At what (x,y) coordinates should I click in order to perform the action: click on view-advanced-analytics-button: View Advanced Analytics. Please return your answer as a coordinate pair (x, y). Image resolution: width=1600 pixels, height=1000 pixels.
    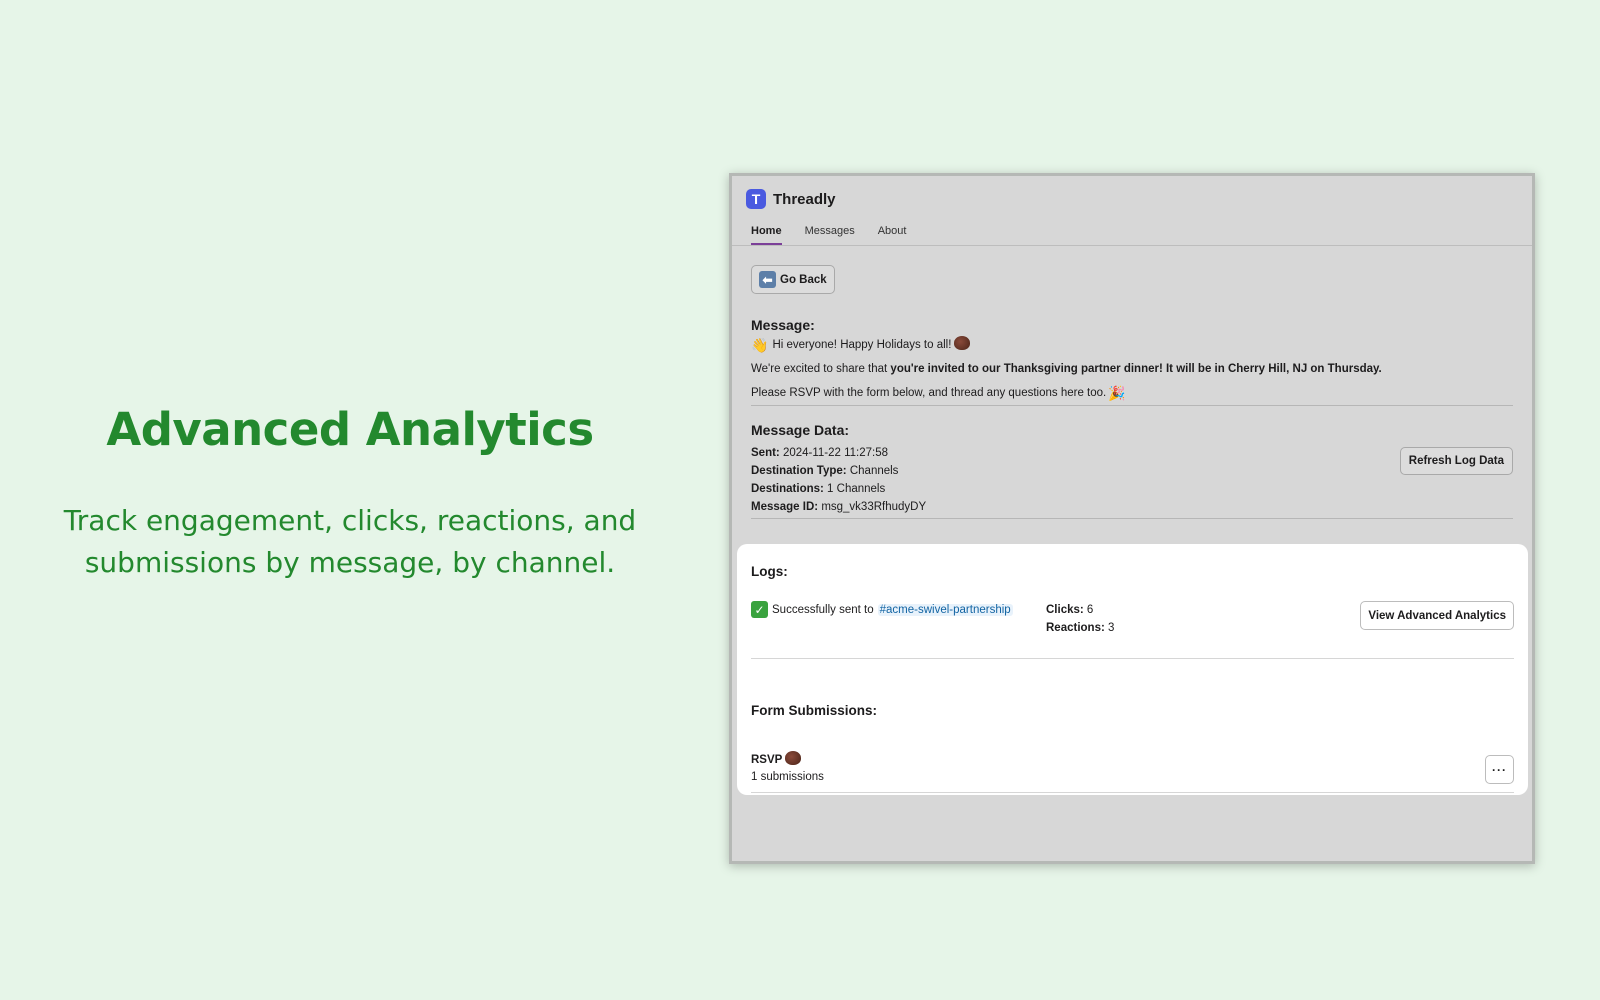
    Looking at the image, I should click on (1437, 615).